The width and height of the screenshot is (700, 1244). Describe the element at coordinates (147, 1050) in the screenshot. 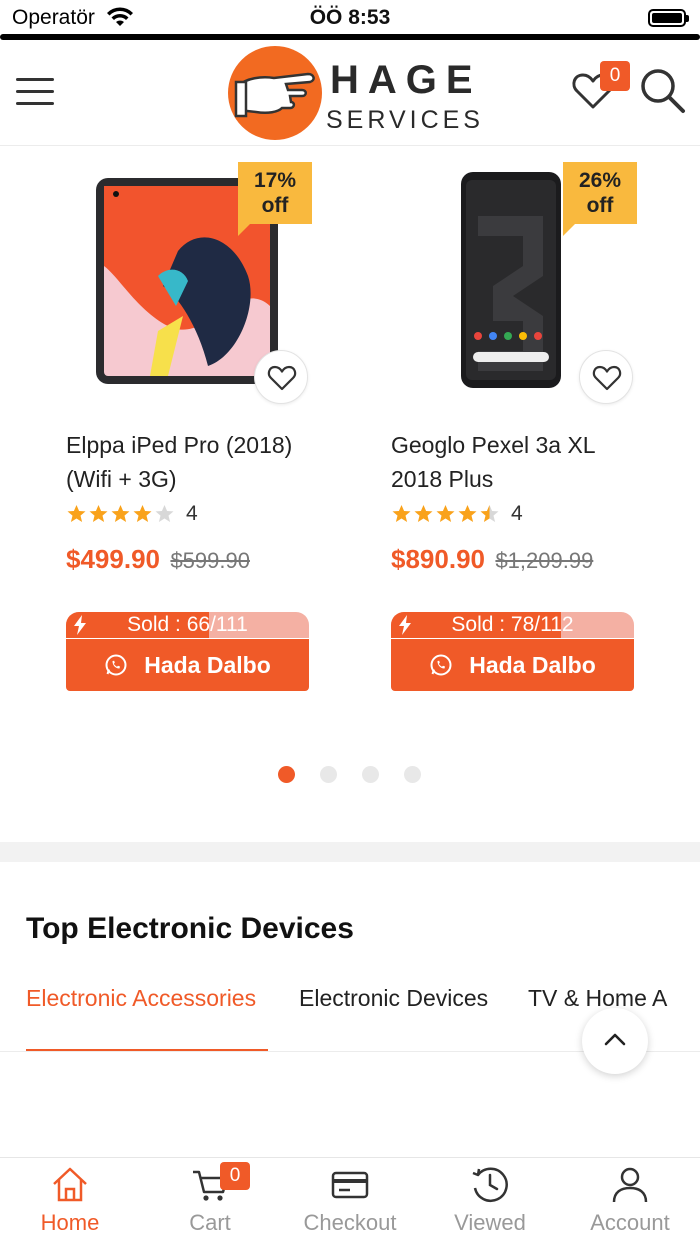

I see `active-tab-indicator` at that location.